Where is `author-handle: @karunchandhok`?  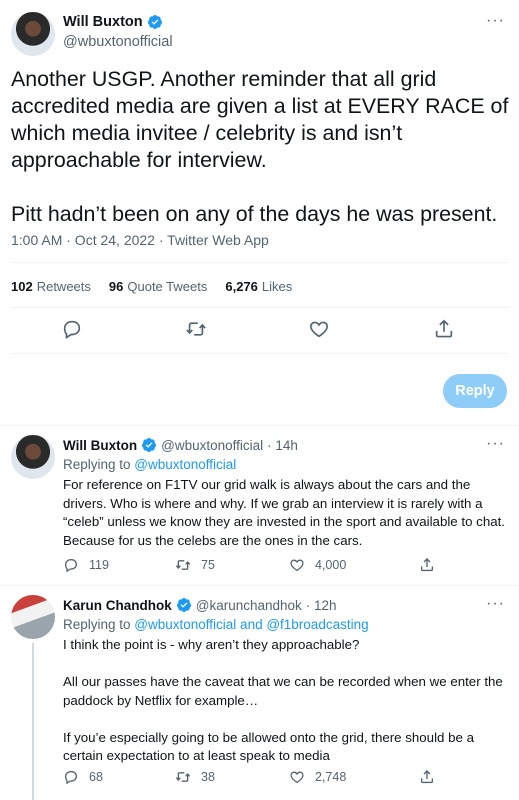 author-handle: @karunchandhok is located at coordinates (249, 605).